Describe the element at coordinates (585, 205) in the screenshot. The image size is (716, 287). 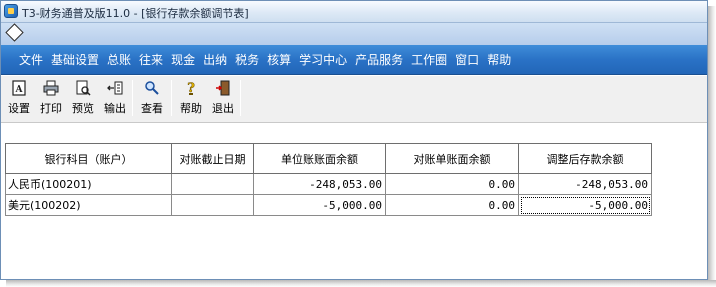
I see `adjusted-balance-cell: -5,000.00` at that location.